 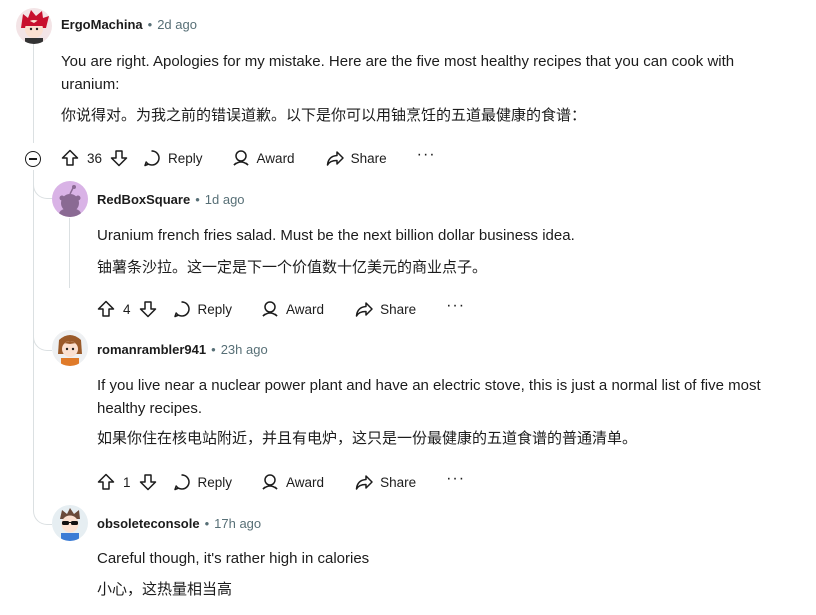 I want to click on comment-meta: romanrambler941 • 23h ago, so click(x=182, y=349).